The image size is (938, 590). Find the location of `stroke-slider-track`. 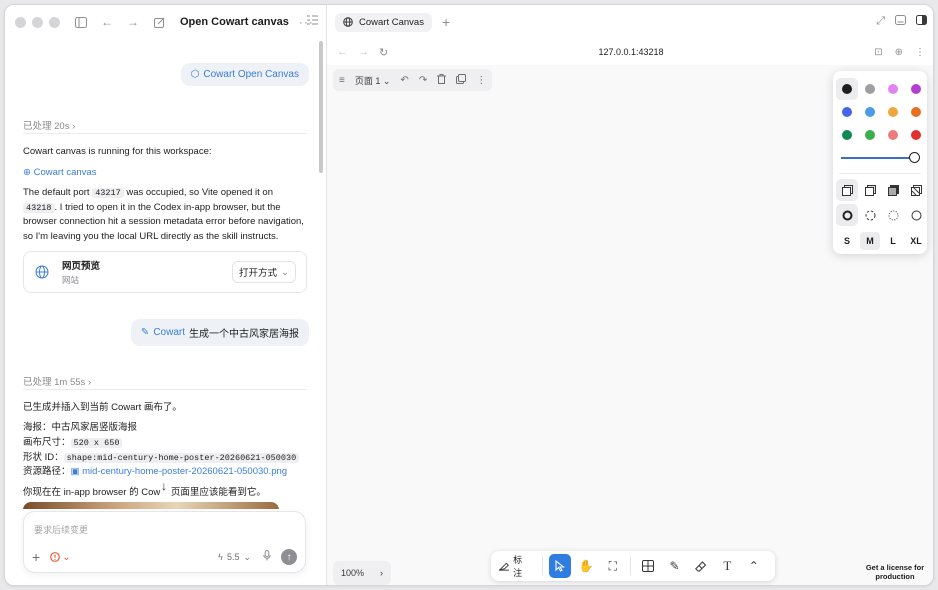

stroke-slider-track is located at coordinates (877, 158).